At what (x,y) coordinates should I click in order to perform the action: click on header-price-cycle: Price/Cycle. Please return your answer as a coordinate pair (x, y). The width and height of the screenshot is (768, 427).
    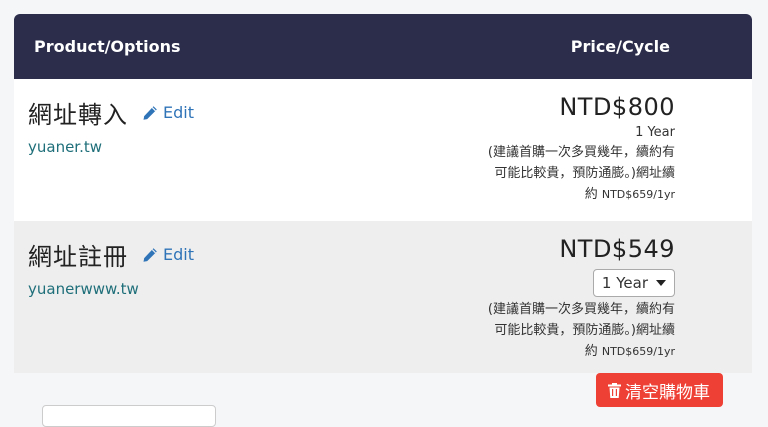
    Looking at the image, I should click on (620, 46).